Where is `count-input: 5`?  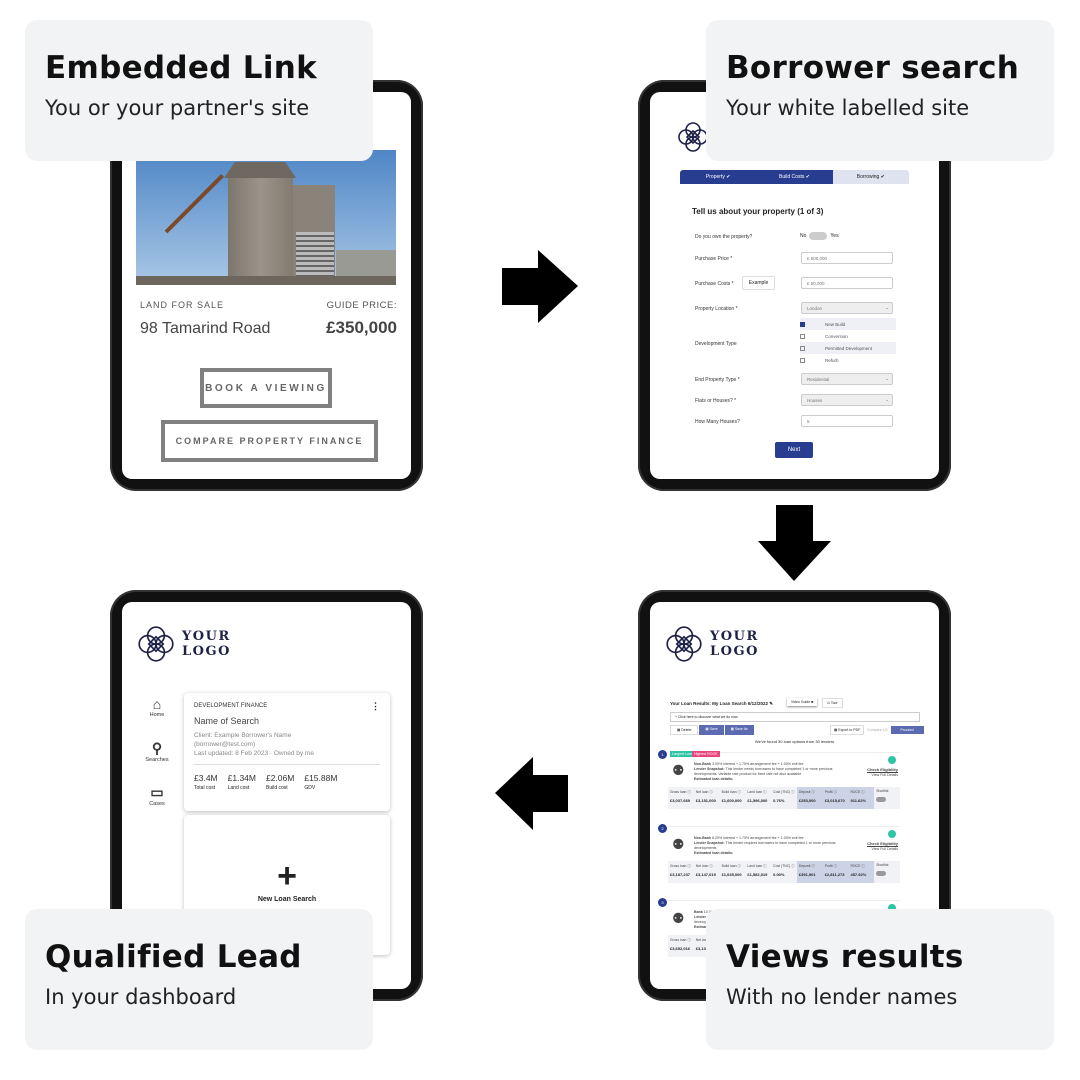 count-input: 5 is located at coordinates (847, 421).